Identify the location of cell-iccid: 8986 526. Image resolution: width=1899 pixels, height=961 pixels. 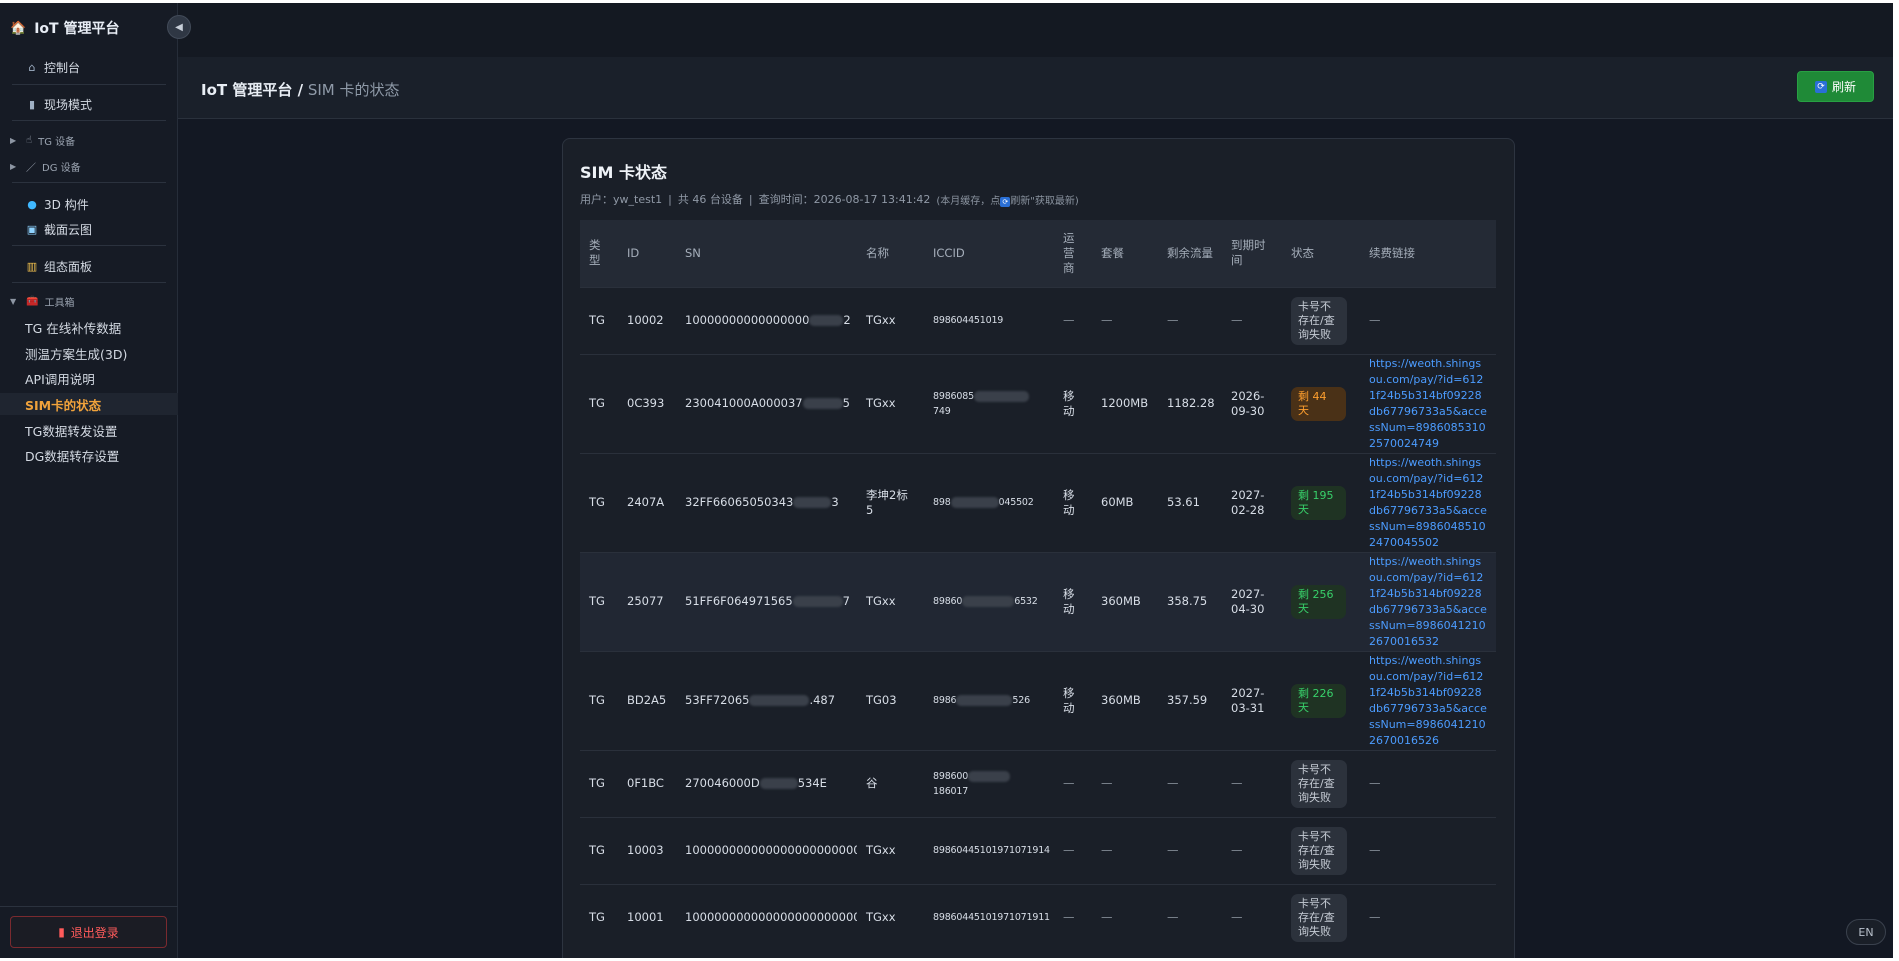
(989, 700).